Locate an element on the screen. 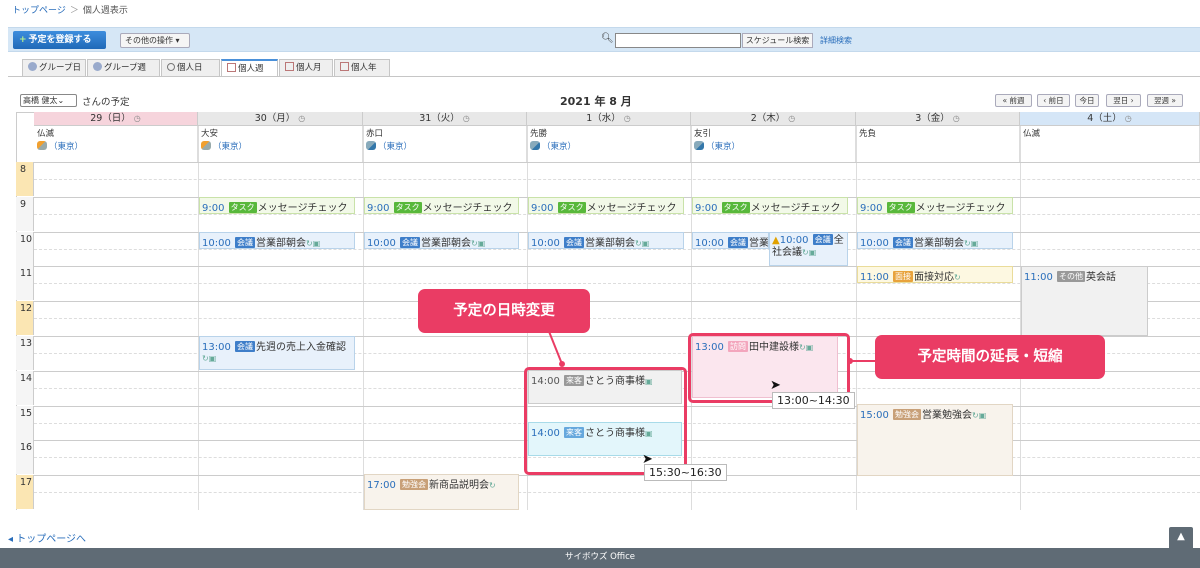  breadcrumb: トップページ＞個人週表示 is located at coordinates (70, 9).